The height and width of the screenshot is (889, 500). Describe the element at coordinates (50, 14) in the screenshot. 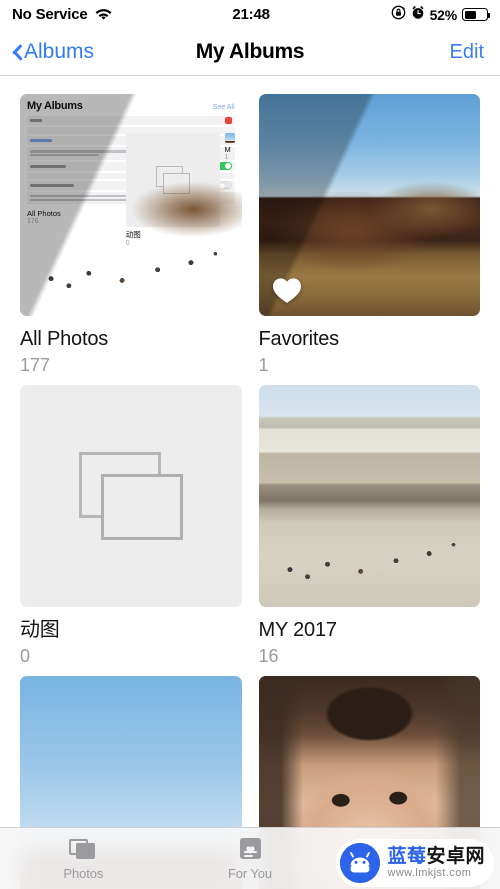

I see `carrier-label: No Service` at that location.